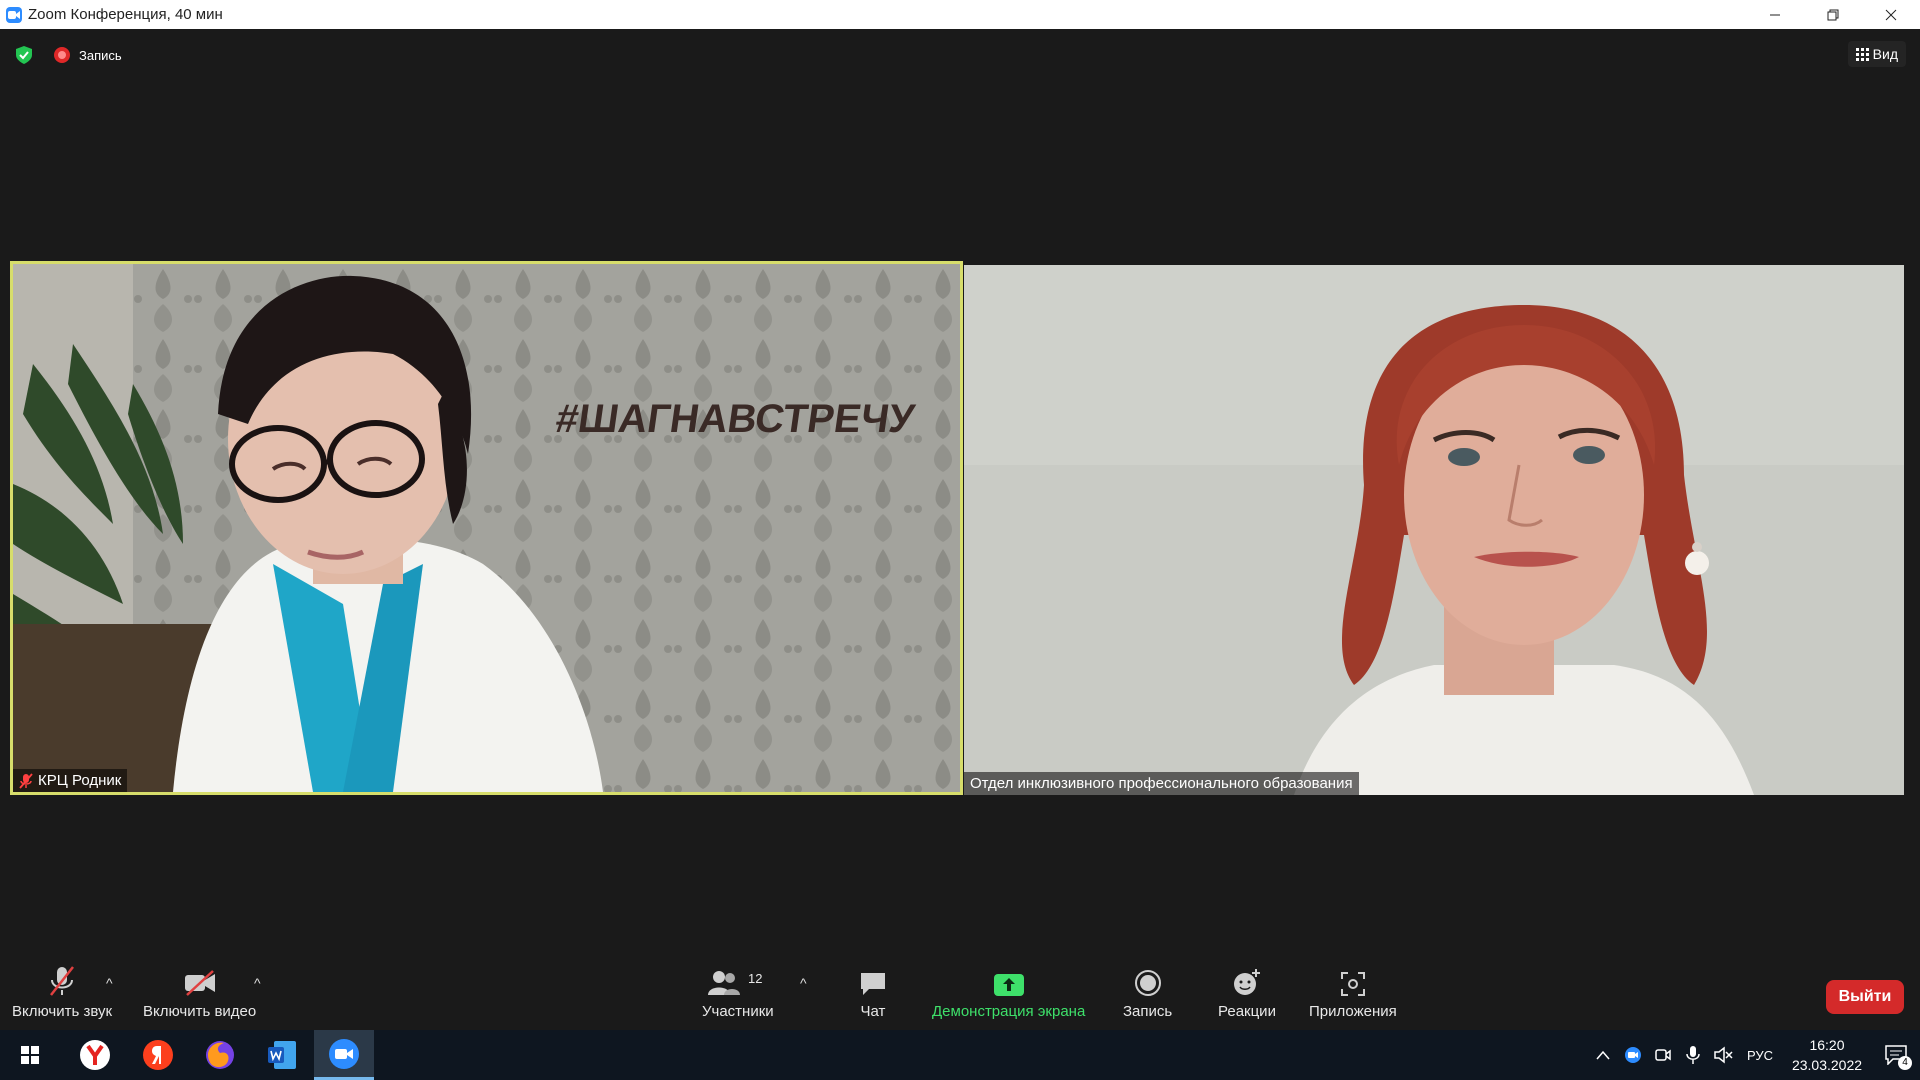 This screenshot has width=1920, height=1080. Describe the element at coordinates (1885, 54) in the screenshot. I see `view-label: Вид` at that location.